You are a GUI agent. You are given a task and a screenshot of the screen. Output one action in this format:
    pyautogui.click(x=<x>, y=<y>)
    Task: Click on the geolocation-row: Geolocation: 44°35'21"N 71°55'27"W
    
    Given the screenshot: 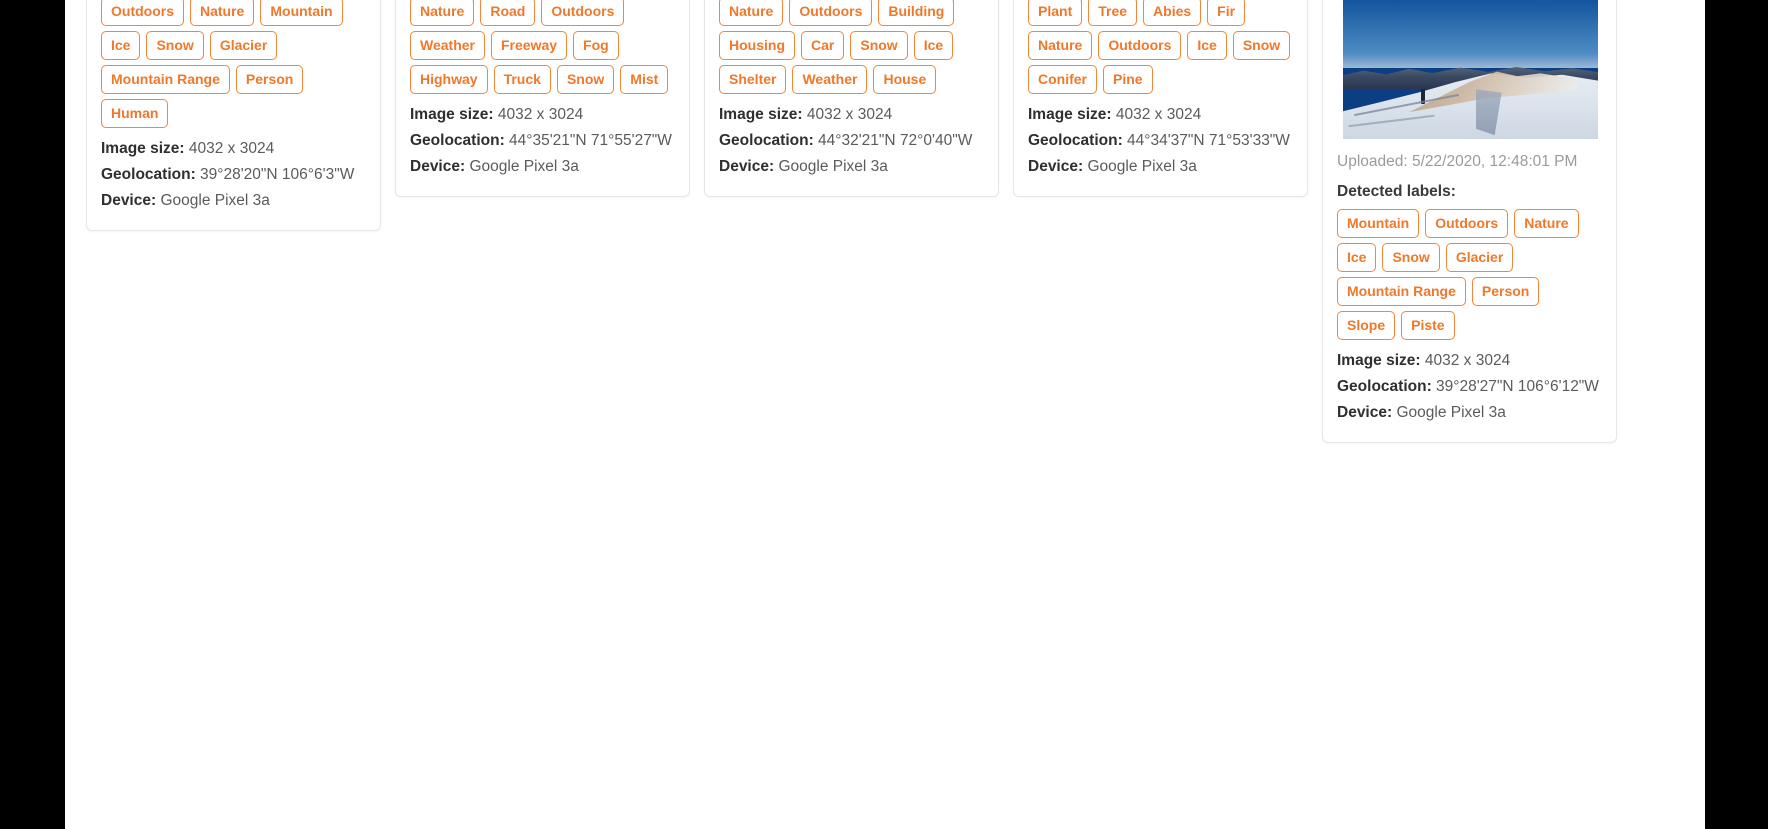 What is the action you would take?
    pyautogui.click(x=542, y=141)
    